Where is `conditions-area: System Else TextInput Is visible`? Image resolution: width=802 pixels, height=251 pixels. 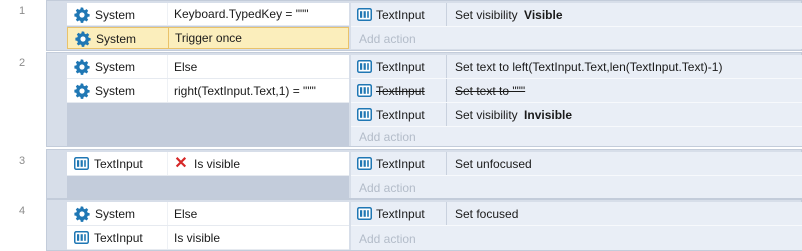
conditions-area: System Else TextInput Is visible is located at coordinates (208, 226).